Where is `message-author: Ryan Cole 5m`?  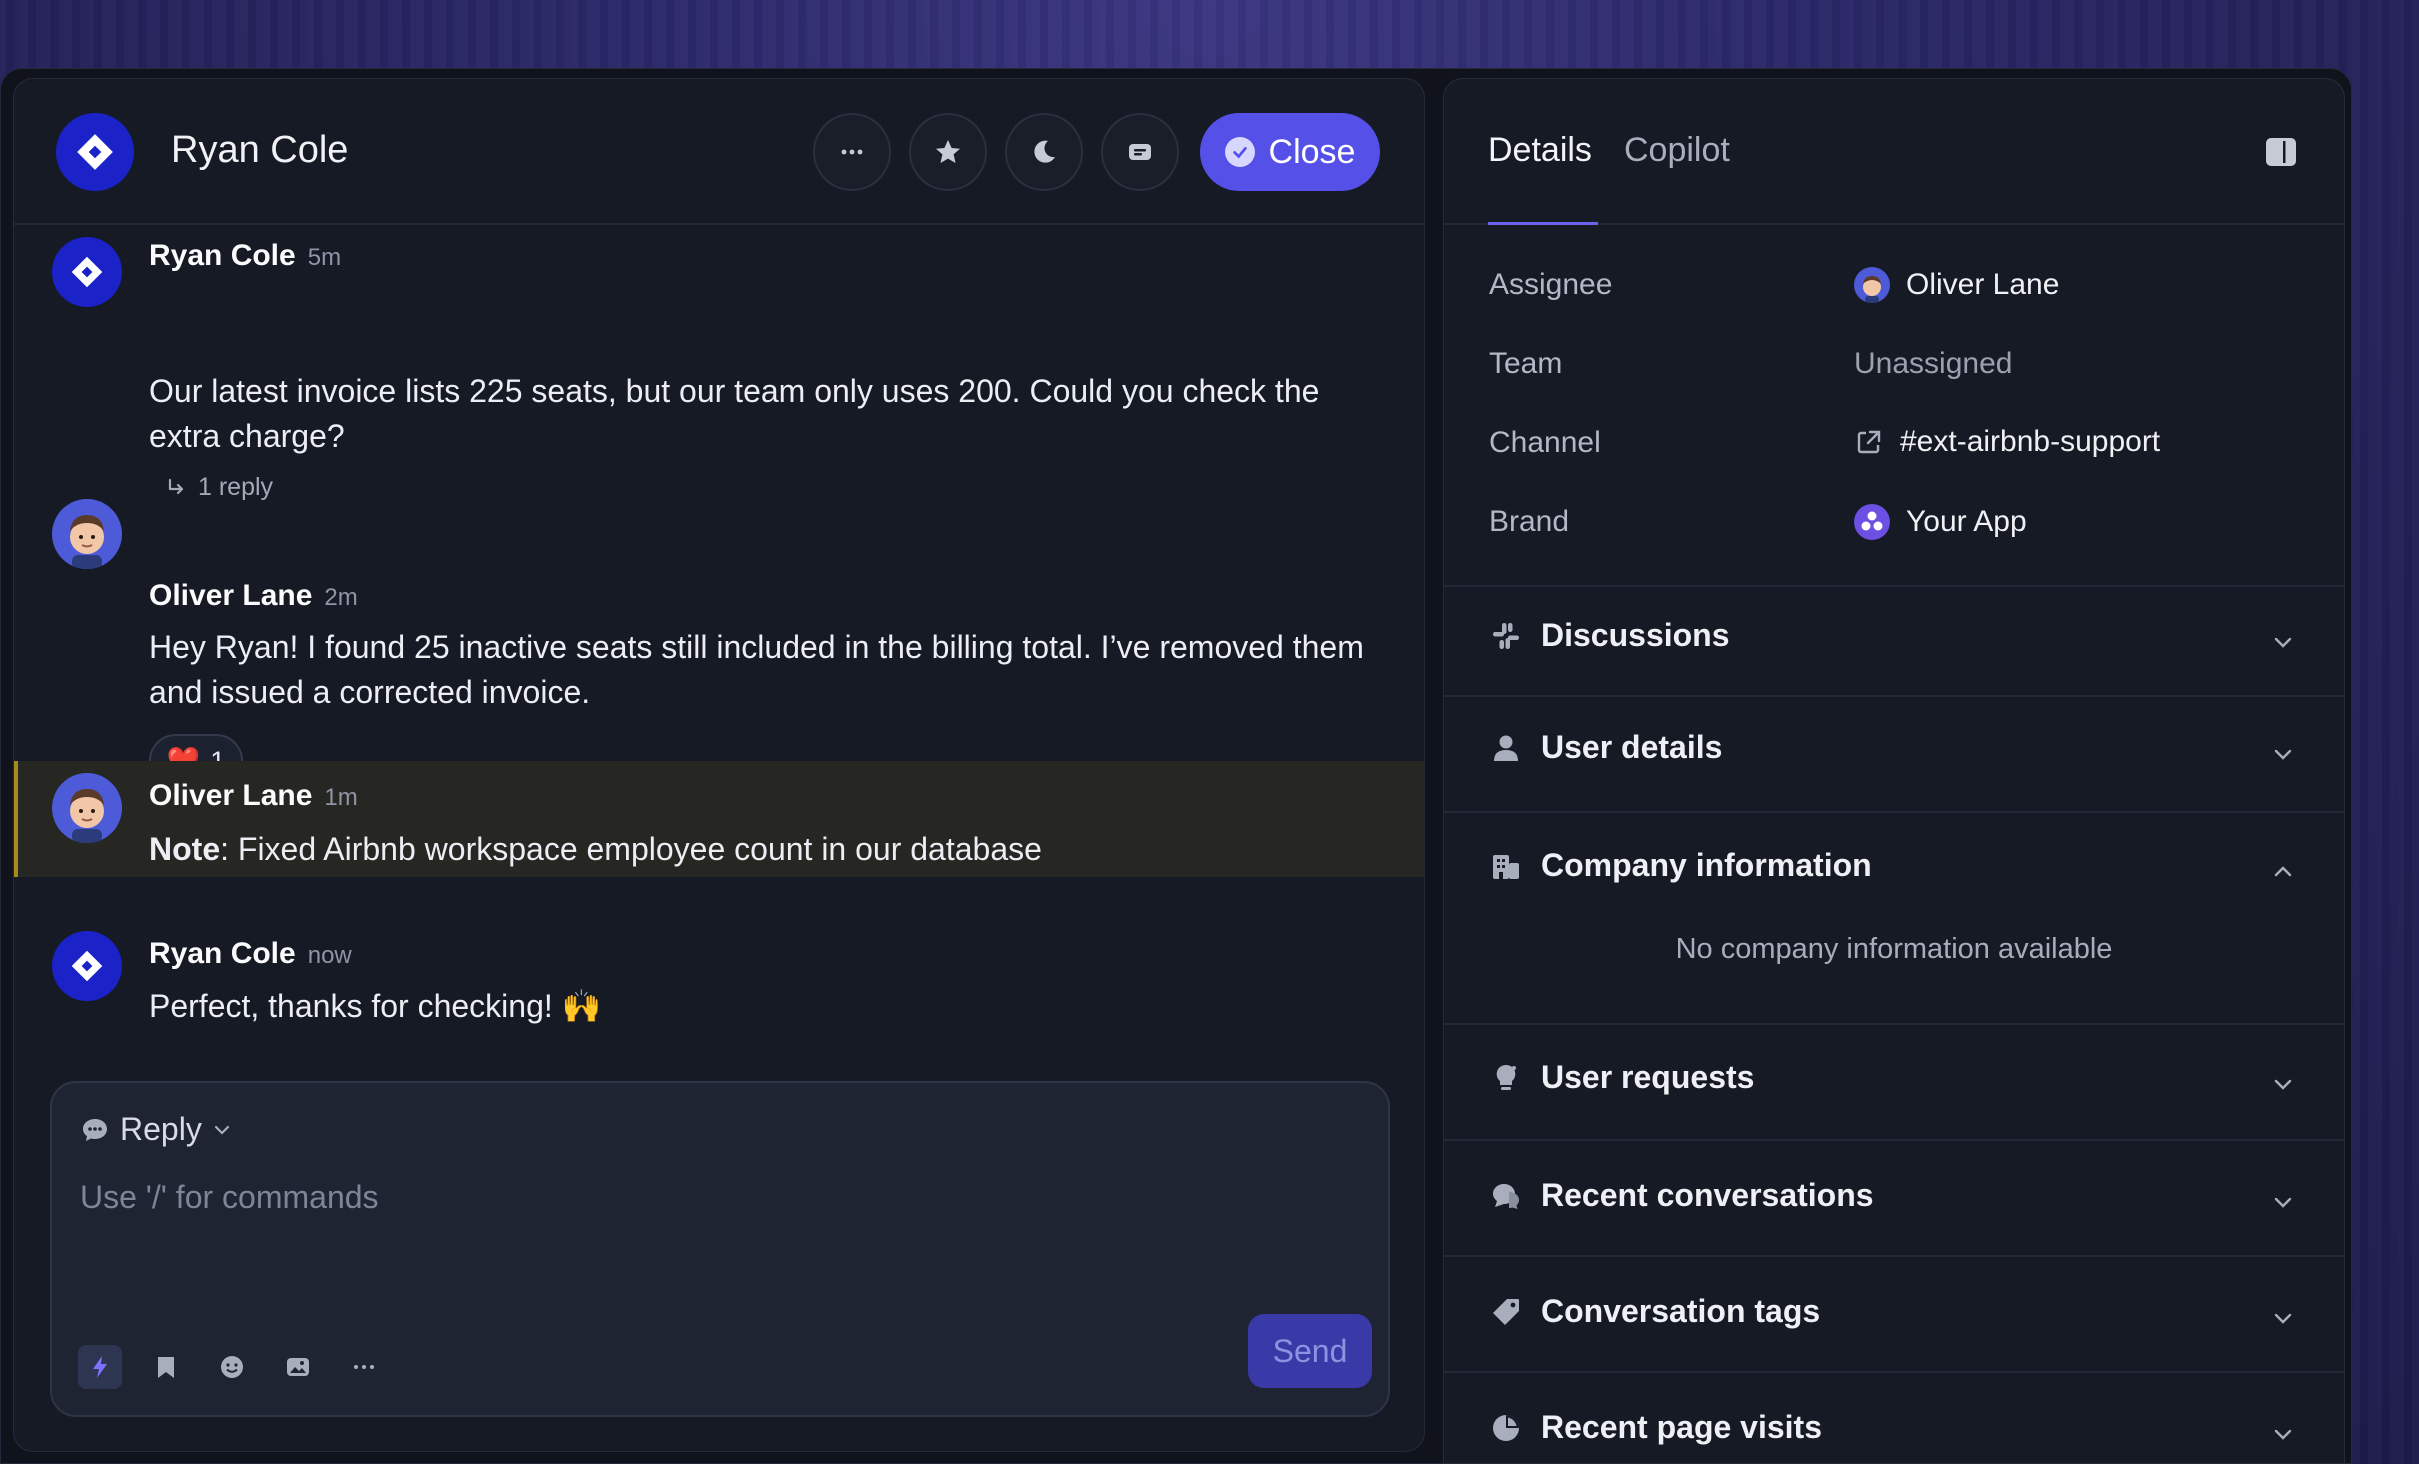
message-author: Ryan Cole 5m is located at coordinates (245, 256).